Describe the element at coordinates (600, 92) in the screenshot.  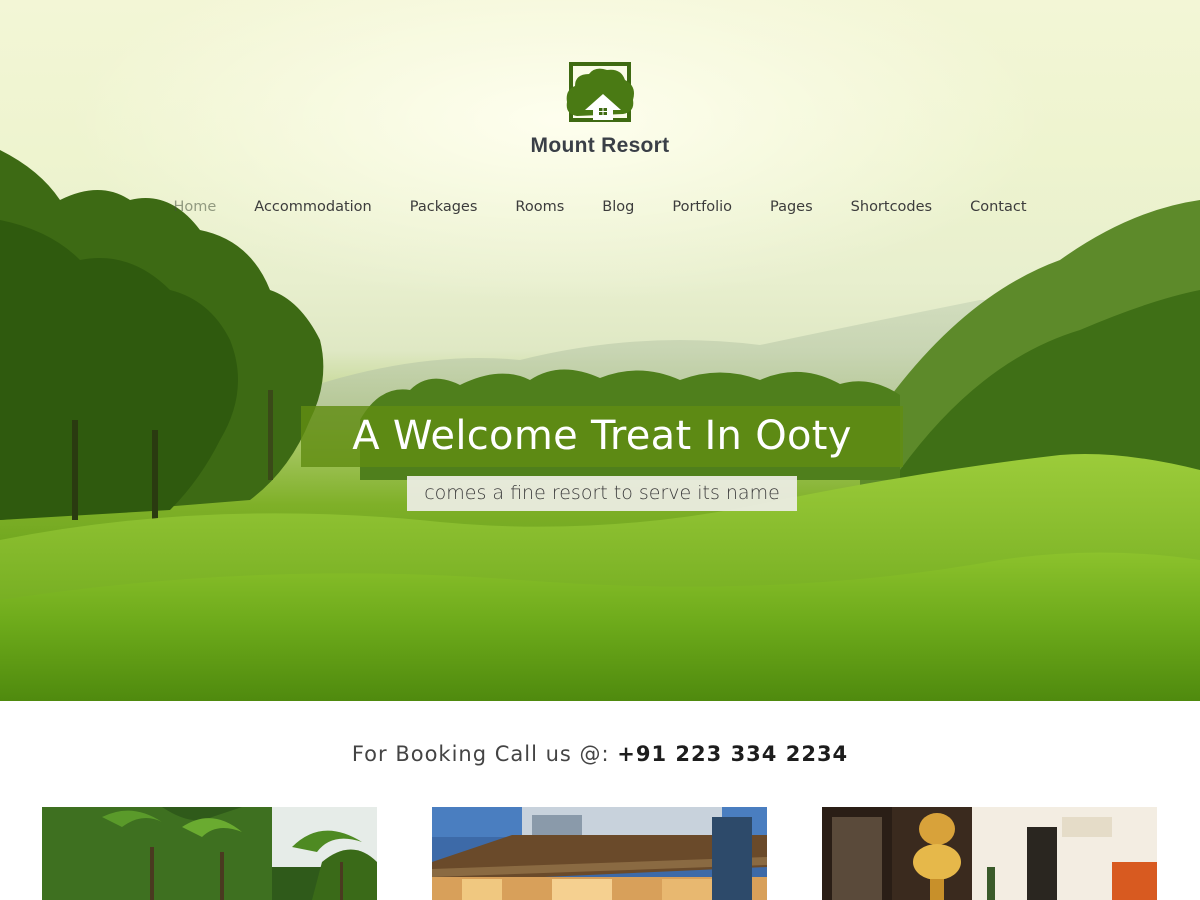
I see `house-tree-icon` at that location.